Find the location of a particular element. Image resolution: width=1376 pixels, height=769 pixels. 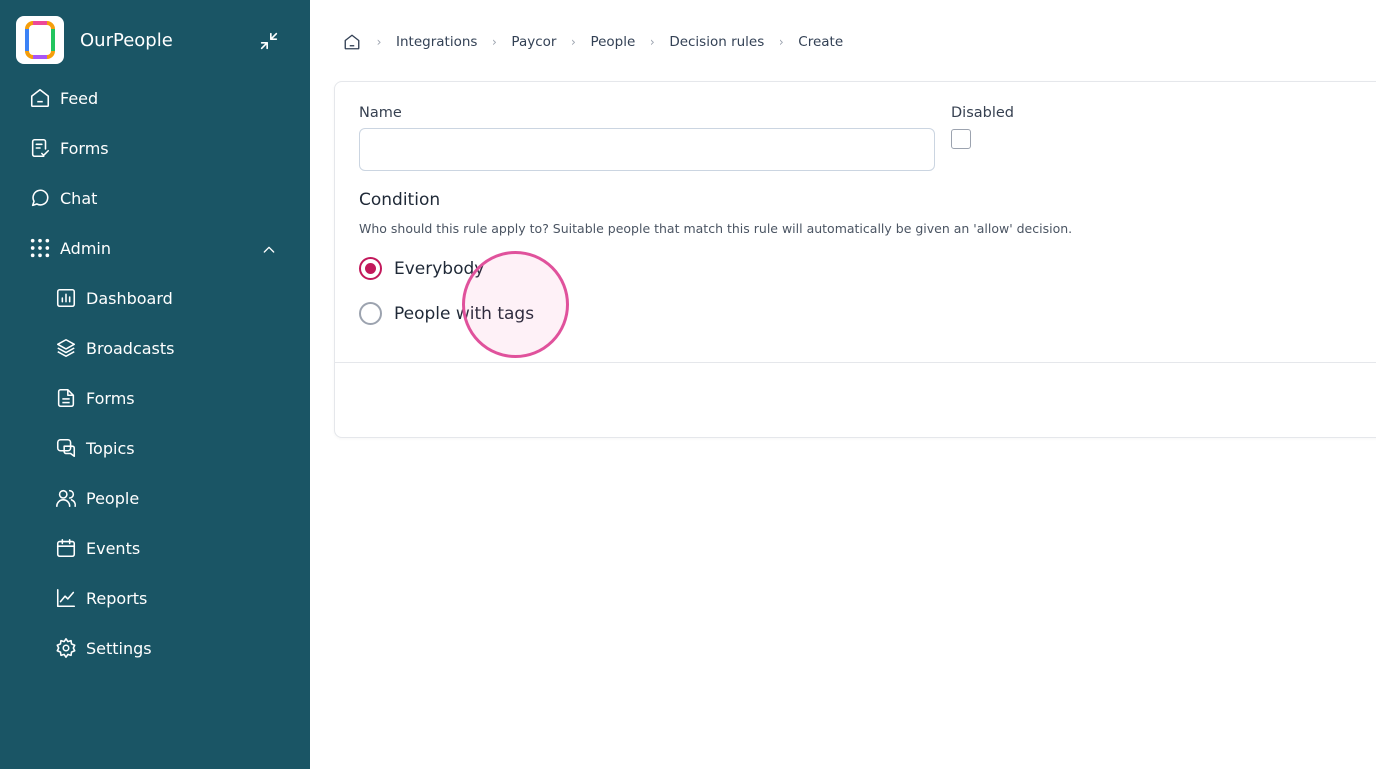

sidebar-item-topics: Topics is located at coordinates (94, 448).